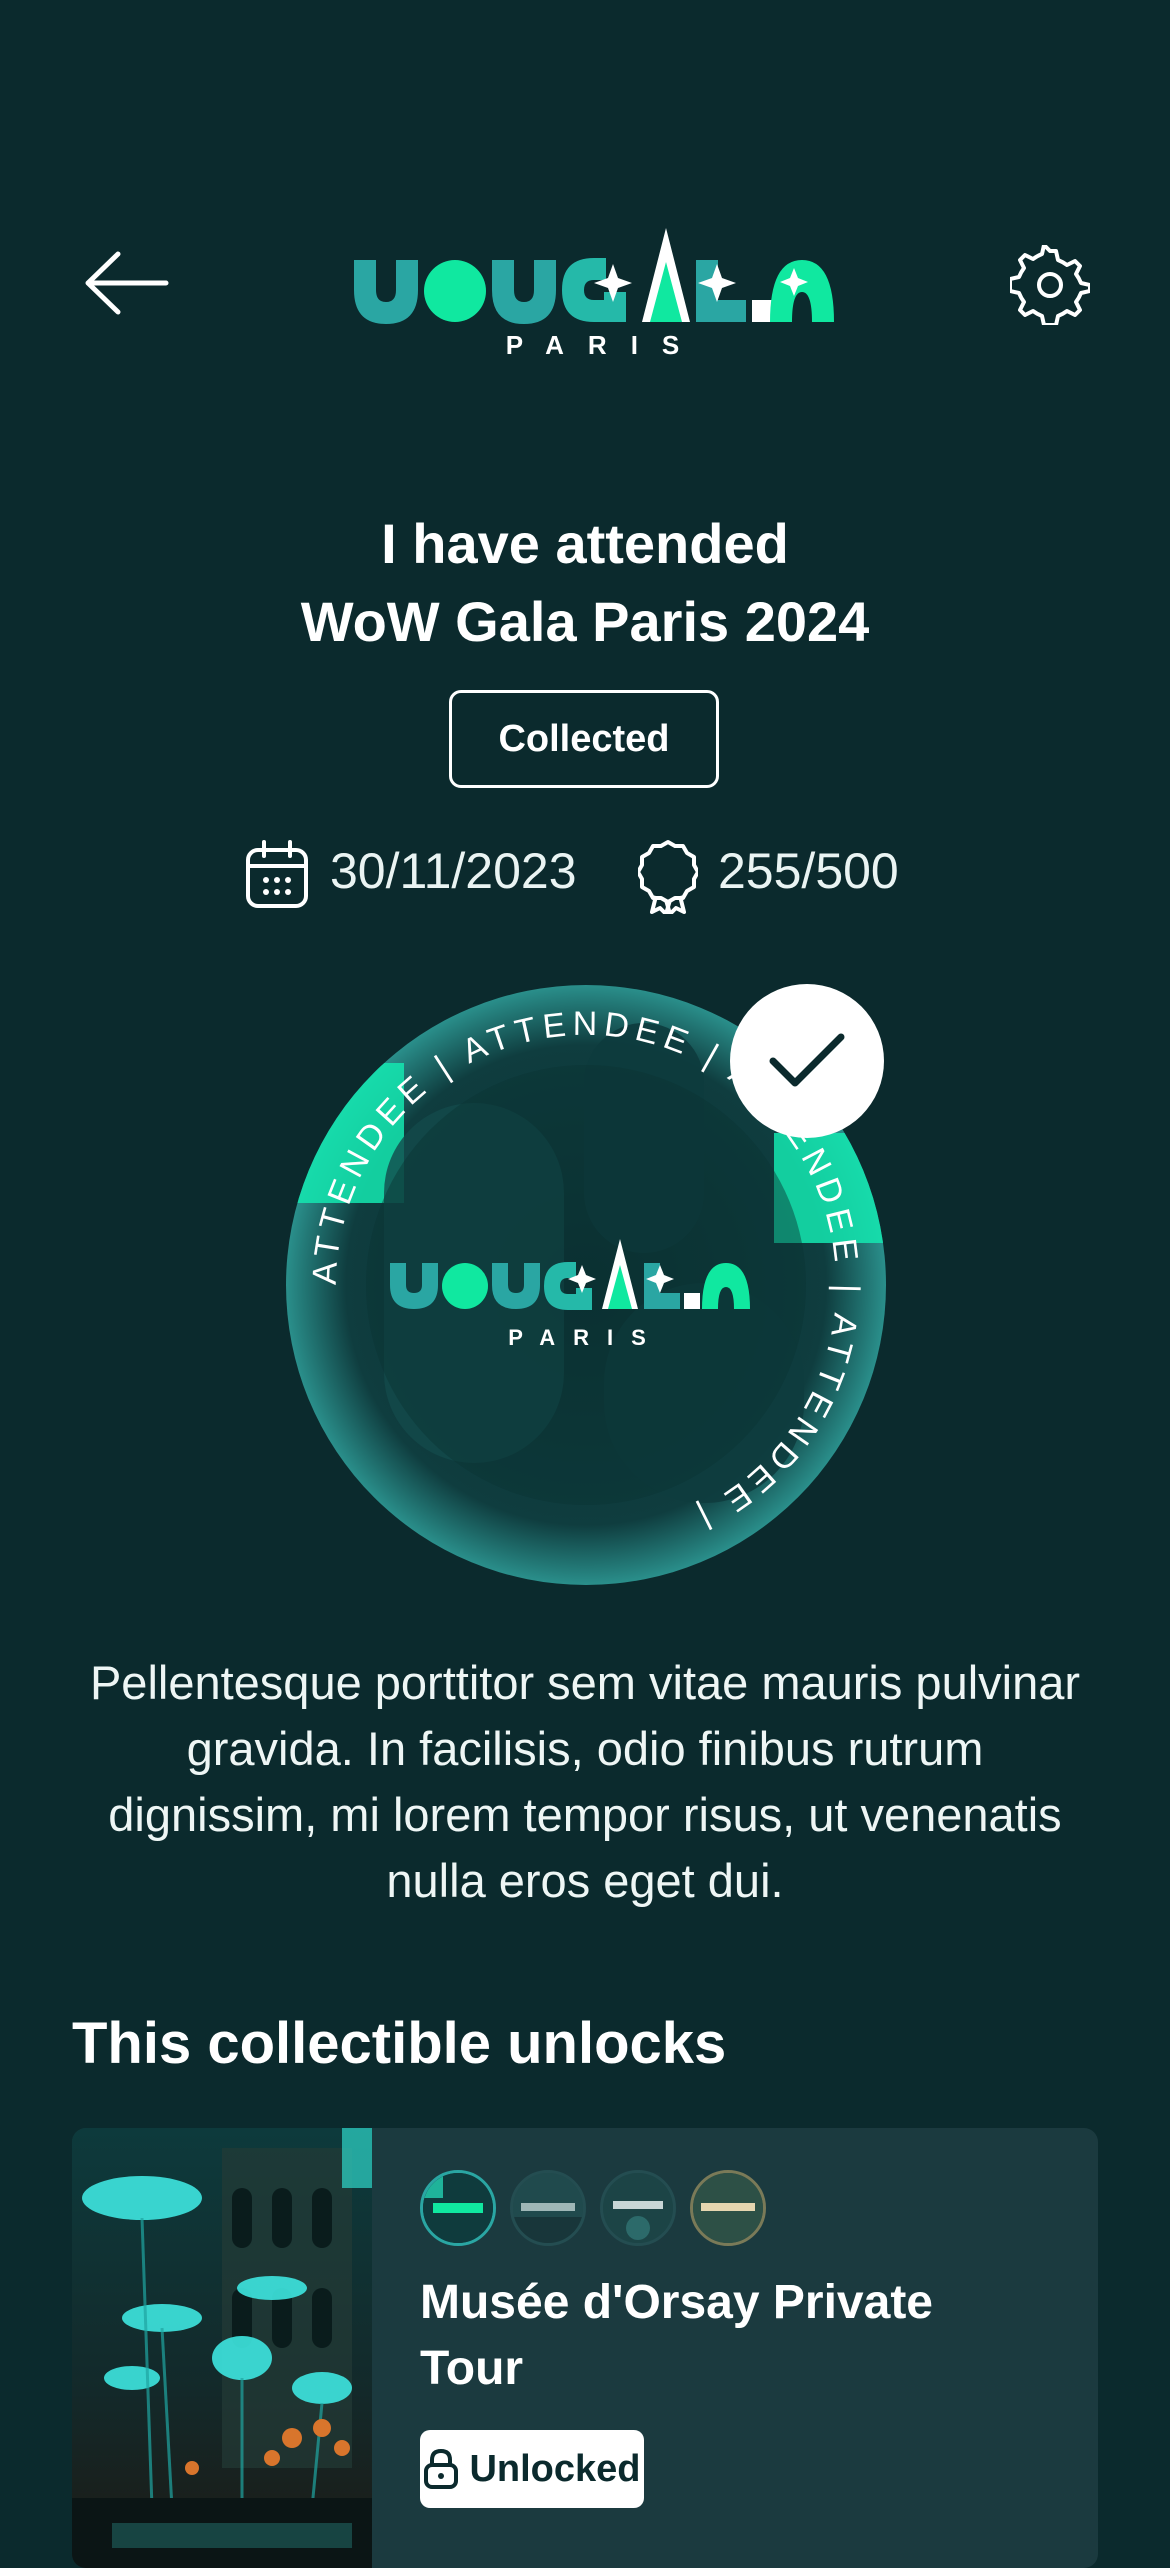 Image resolution: width=1170 pixels, height=2568 pixels. What do you see at coordinates (277, 874) in the screenshot?
I see `calendar-icon` at bounding box center [277, 874].